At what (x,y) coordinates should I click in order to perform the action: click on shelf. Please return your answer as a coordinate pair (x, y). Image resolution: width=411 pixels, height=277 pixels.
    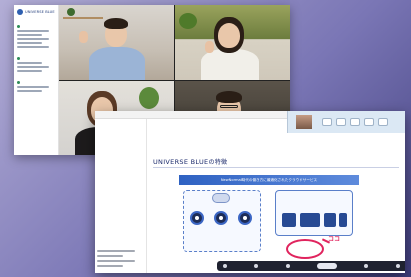
    Looking at the image, I should click on (83, 18).